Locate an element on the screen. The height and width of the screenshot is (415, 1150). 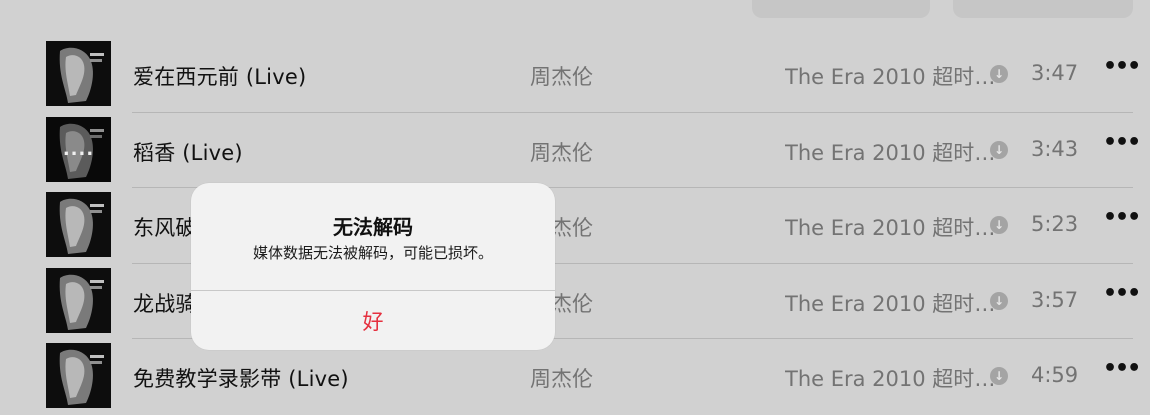
alert-ok-button: 好 is located at coordinates (373, 320).